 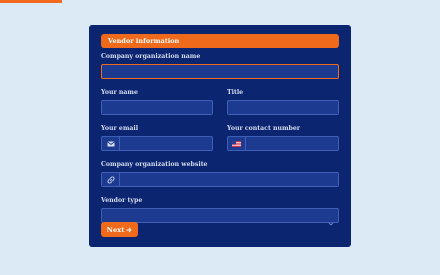 What do you see at coordinates (220, 41) in the screenshot?
I see `section-header: Vendor information` at bounding box center [220, 41].